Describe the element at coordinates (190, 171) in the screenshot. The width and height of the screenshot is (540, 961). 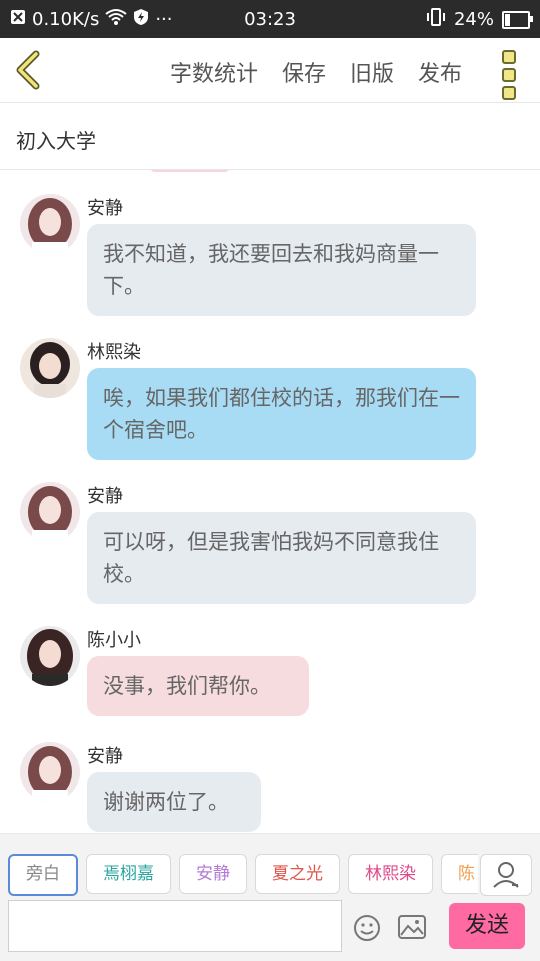
I see `previous-bubble-edge` at that location.